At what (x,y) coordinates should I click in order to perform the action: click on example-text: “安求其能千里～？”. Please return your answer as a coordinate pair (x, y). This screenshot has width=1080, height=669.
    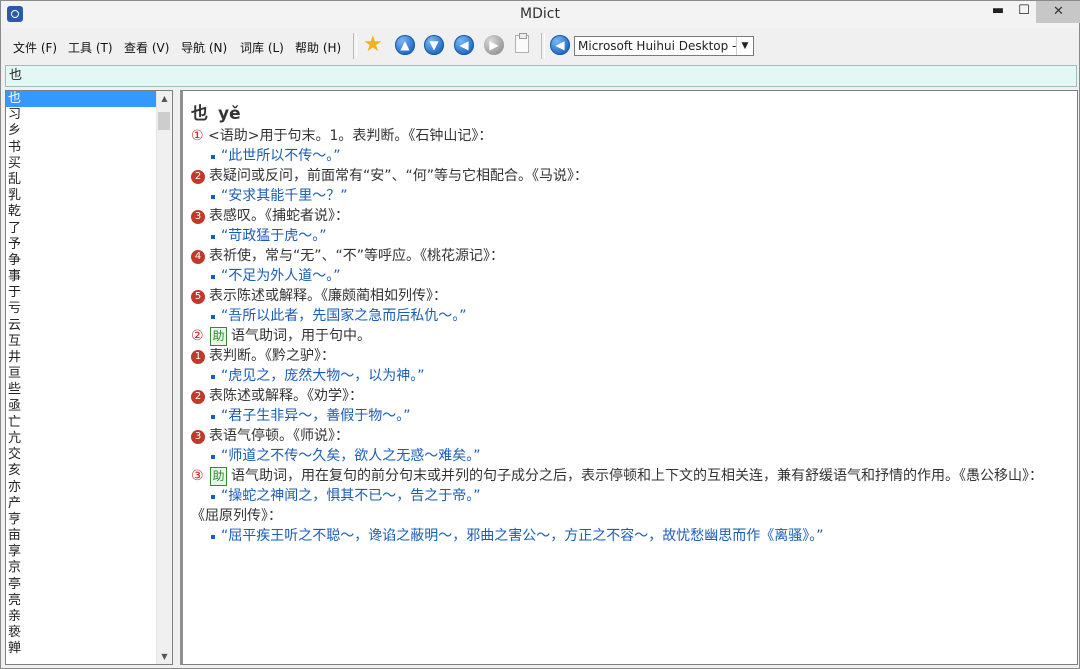
    Looking at the image, I should click on (284, 196).